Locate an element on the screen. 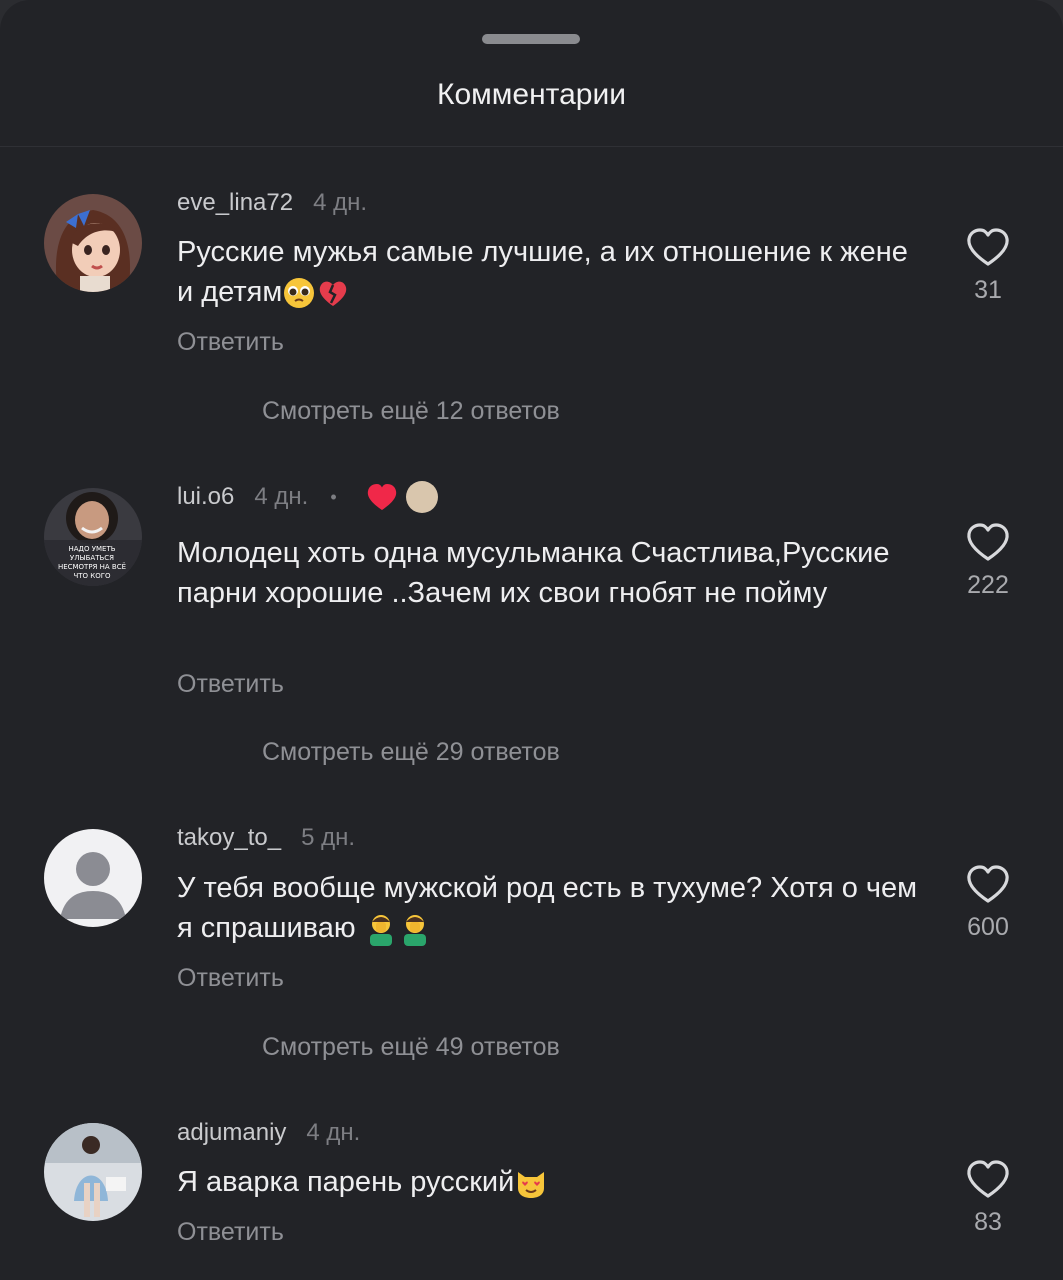 The width and height of the screenshot is (1063, 1280). avatar-caption-line: ЧТО КОГО is located at coordinates (92, 576).